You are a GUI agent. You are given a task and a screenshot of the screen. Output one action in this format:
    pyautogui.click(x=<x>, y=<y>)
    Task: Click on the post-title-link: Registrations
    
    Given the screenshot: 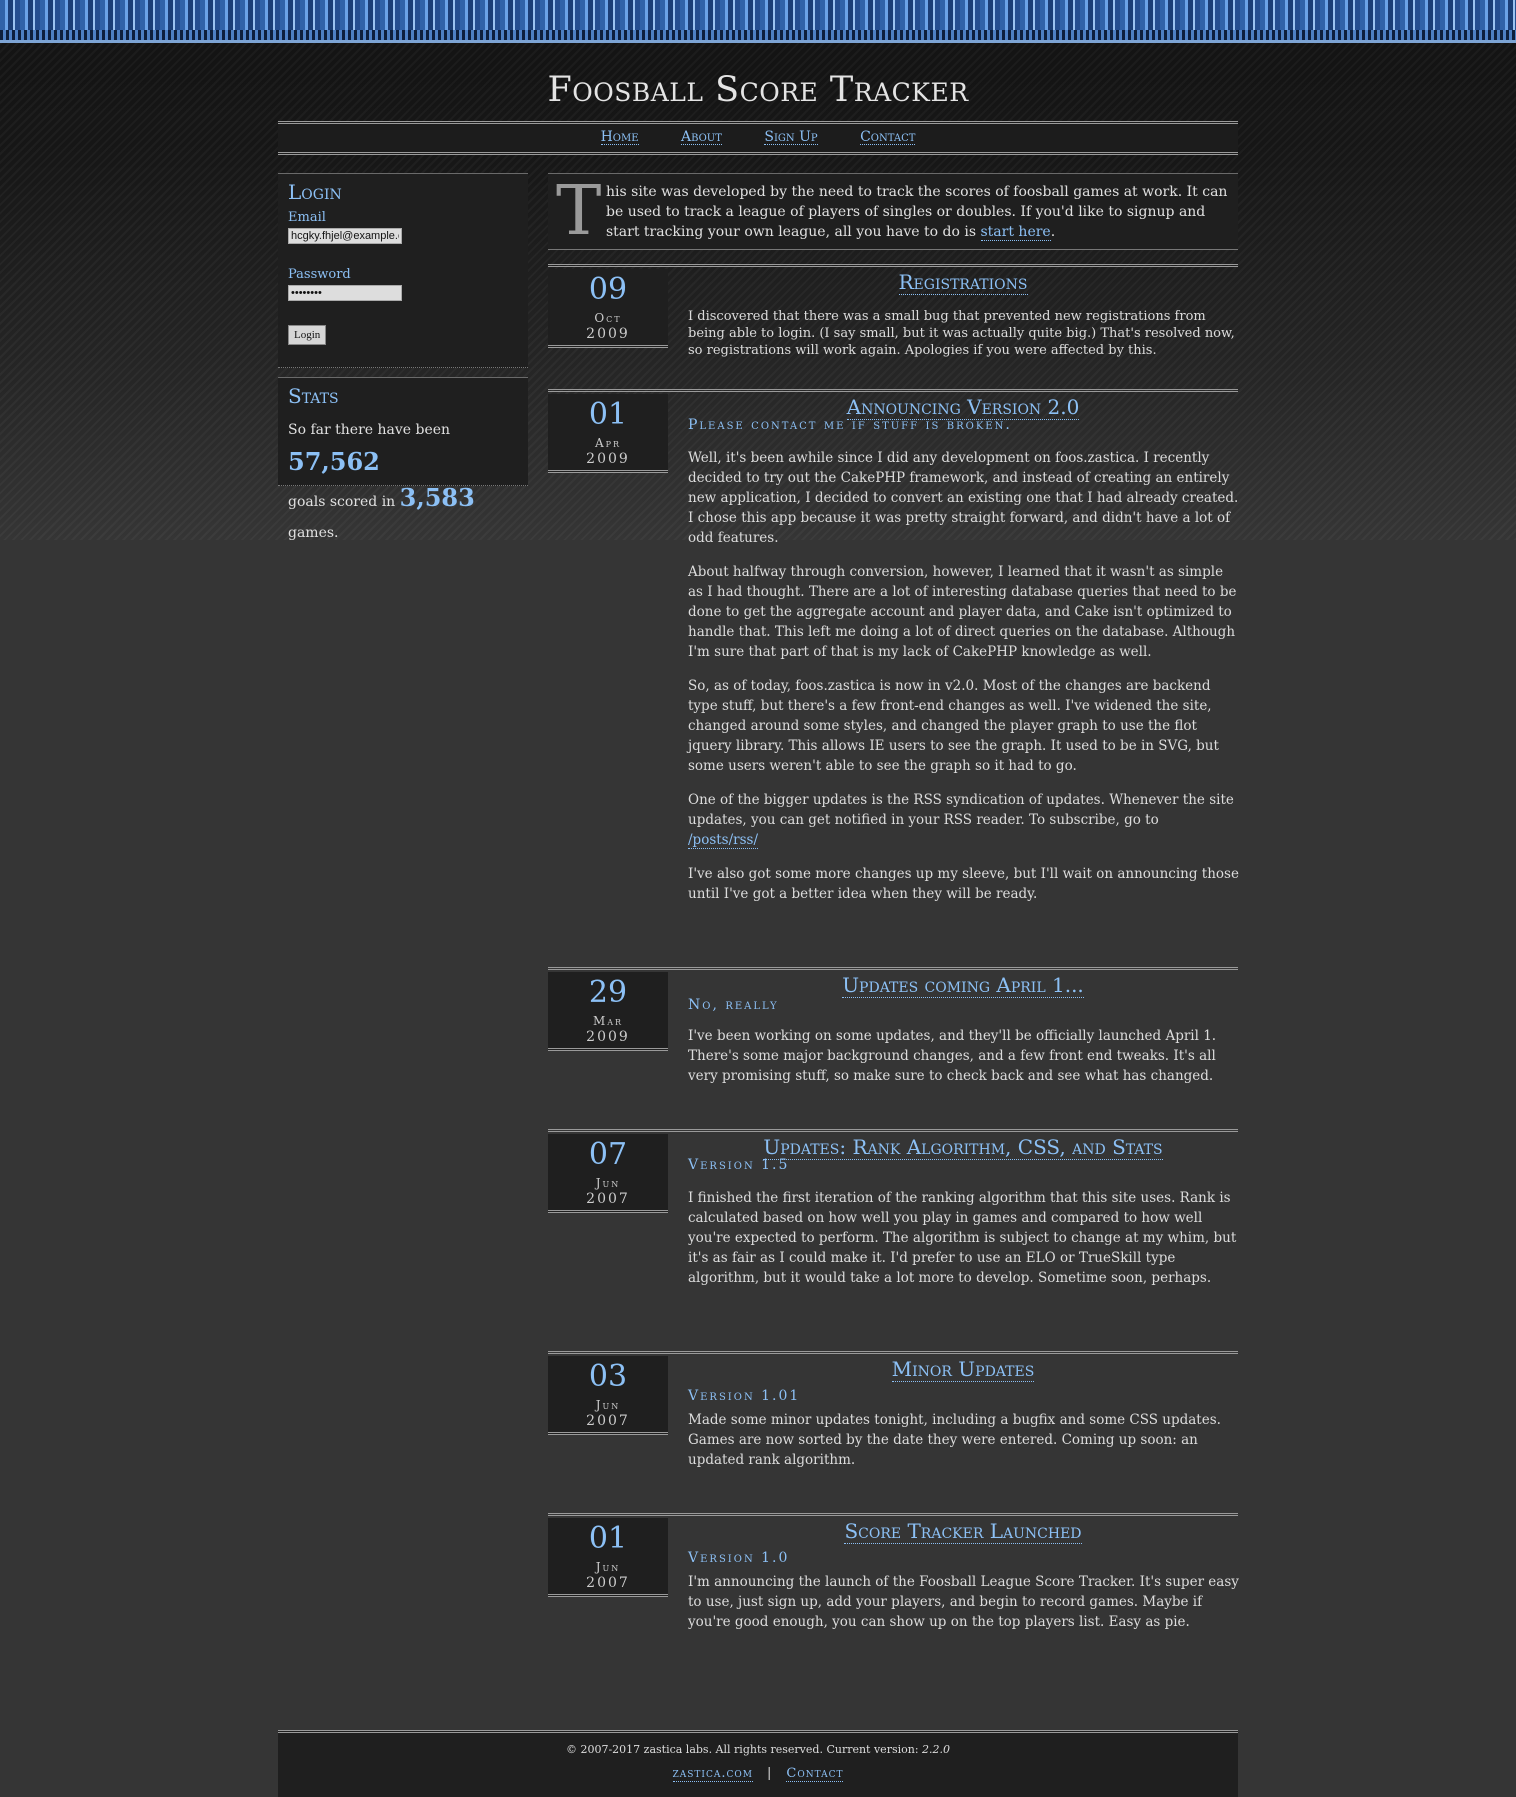 What is the action you would take?
    pyautogui.click(x=963, y=282)
    